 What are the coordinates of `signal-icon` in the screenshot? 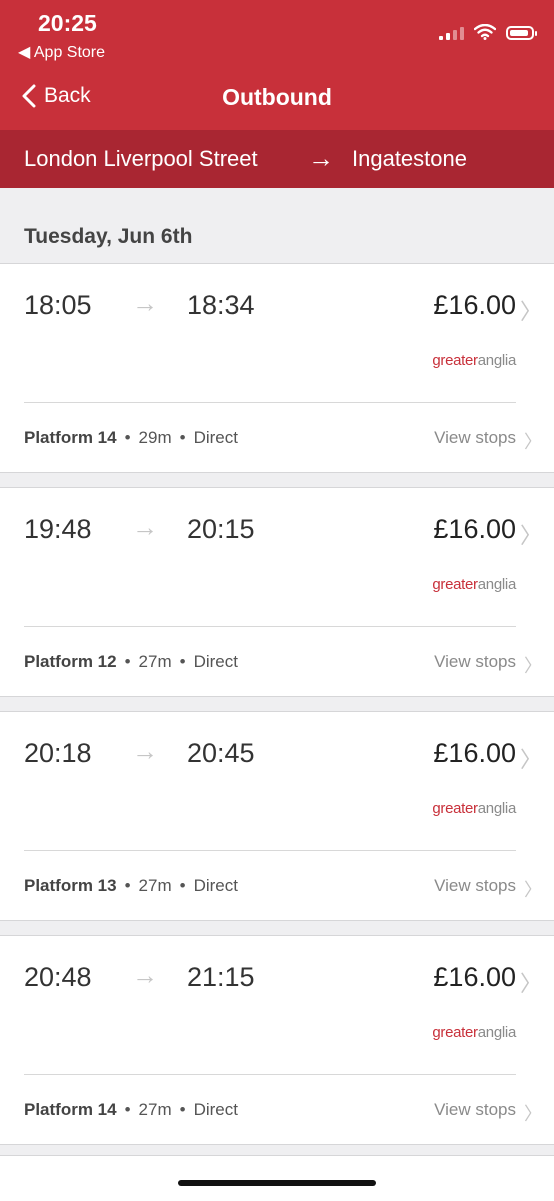 It's located at (451, 33).